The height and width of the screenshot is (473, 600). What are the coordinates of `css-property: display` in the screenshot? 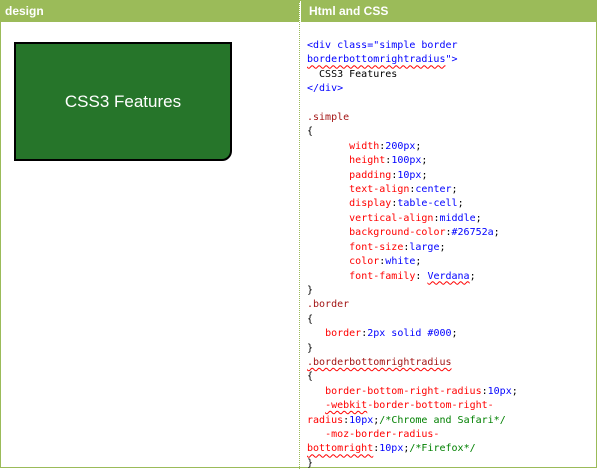 It's located at (370, 204).